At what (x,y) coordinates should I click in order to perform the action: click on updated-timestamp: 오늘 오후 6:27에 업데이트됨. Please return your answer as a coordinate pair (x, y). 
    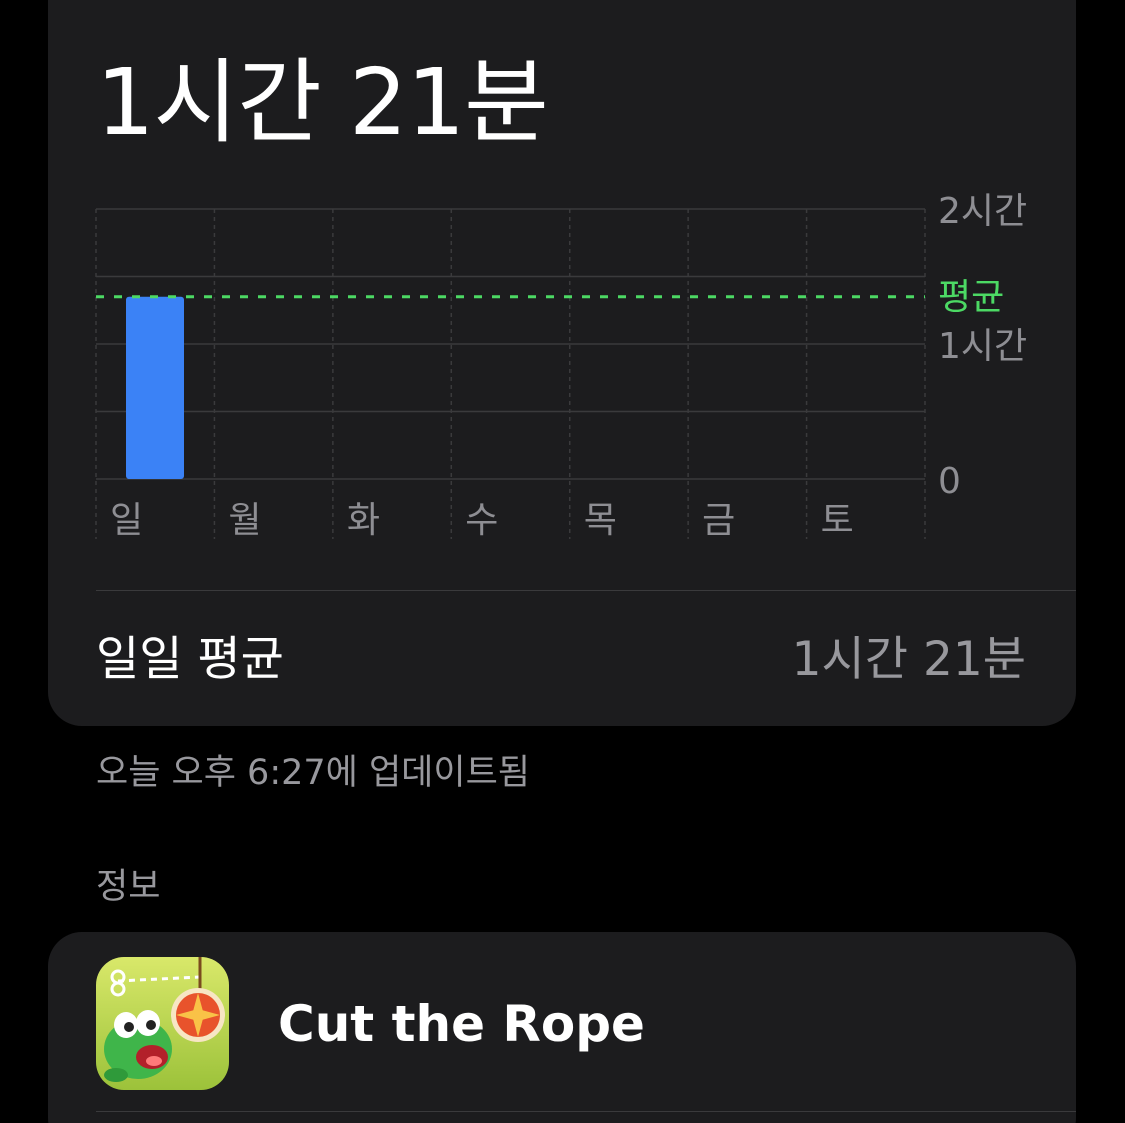
    Looking at the image, I should click on (313, 773).